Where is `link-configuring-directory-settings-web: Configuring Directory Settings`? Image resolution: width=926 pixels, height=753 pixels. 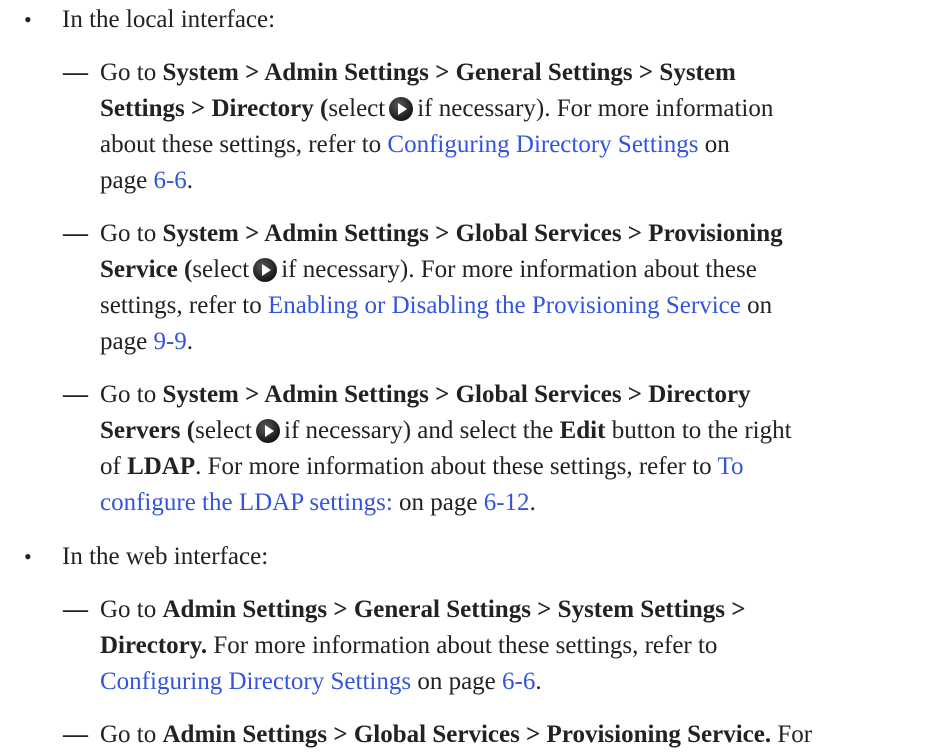
link-configuring-directory-settings-web: Configuring Directory Settings is located at coordinates (255, 681).